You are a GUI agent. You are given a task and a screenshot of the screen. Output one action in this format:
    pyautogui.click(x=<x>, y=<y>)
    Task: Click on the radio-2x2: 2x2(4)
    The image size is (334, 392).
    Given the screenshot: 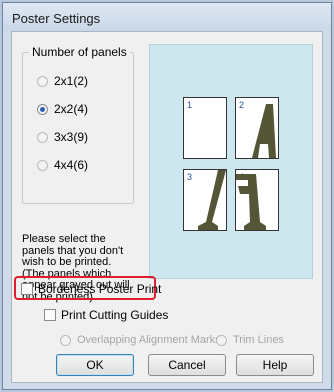 What is the action you would take?
    pyautogui.click(x=62, y=109)
    